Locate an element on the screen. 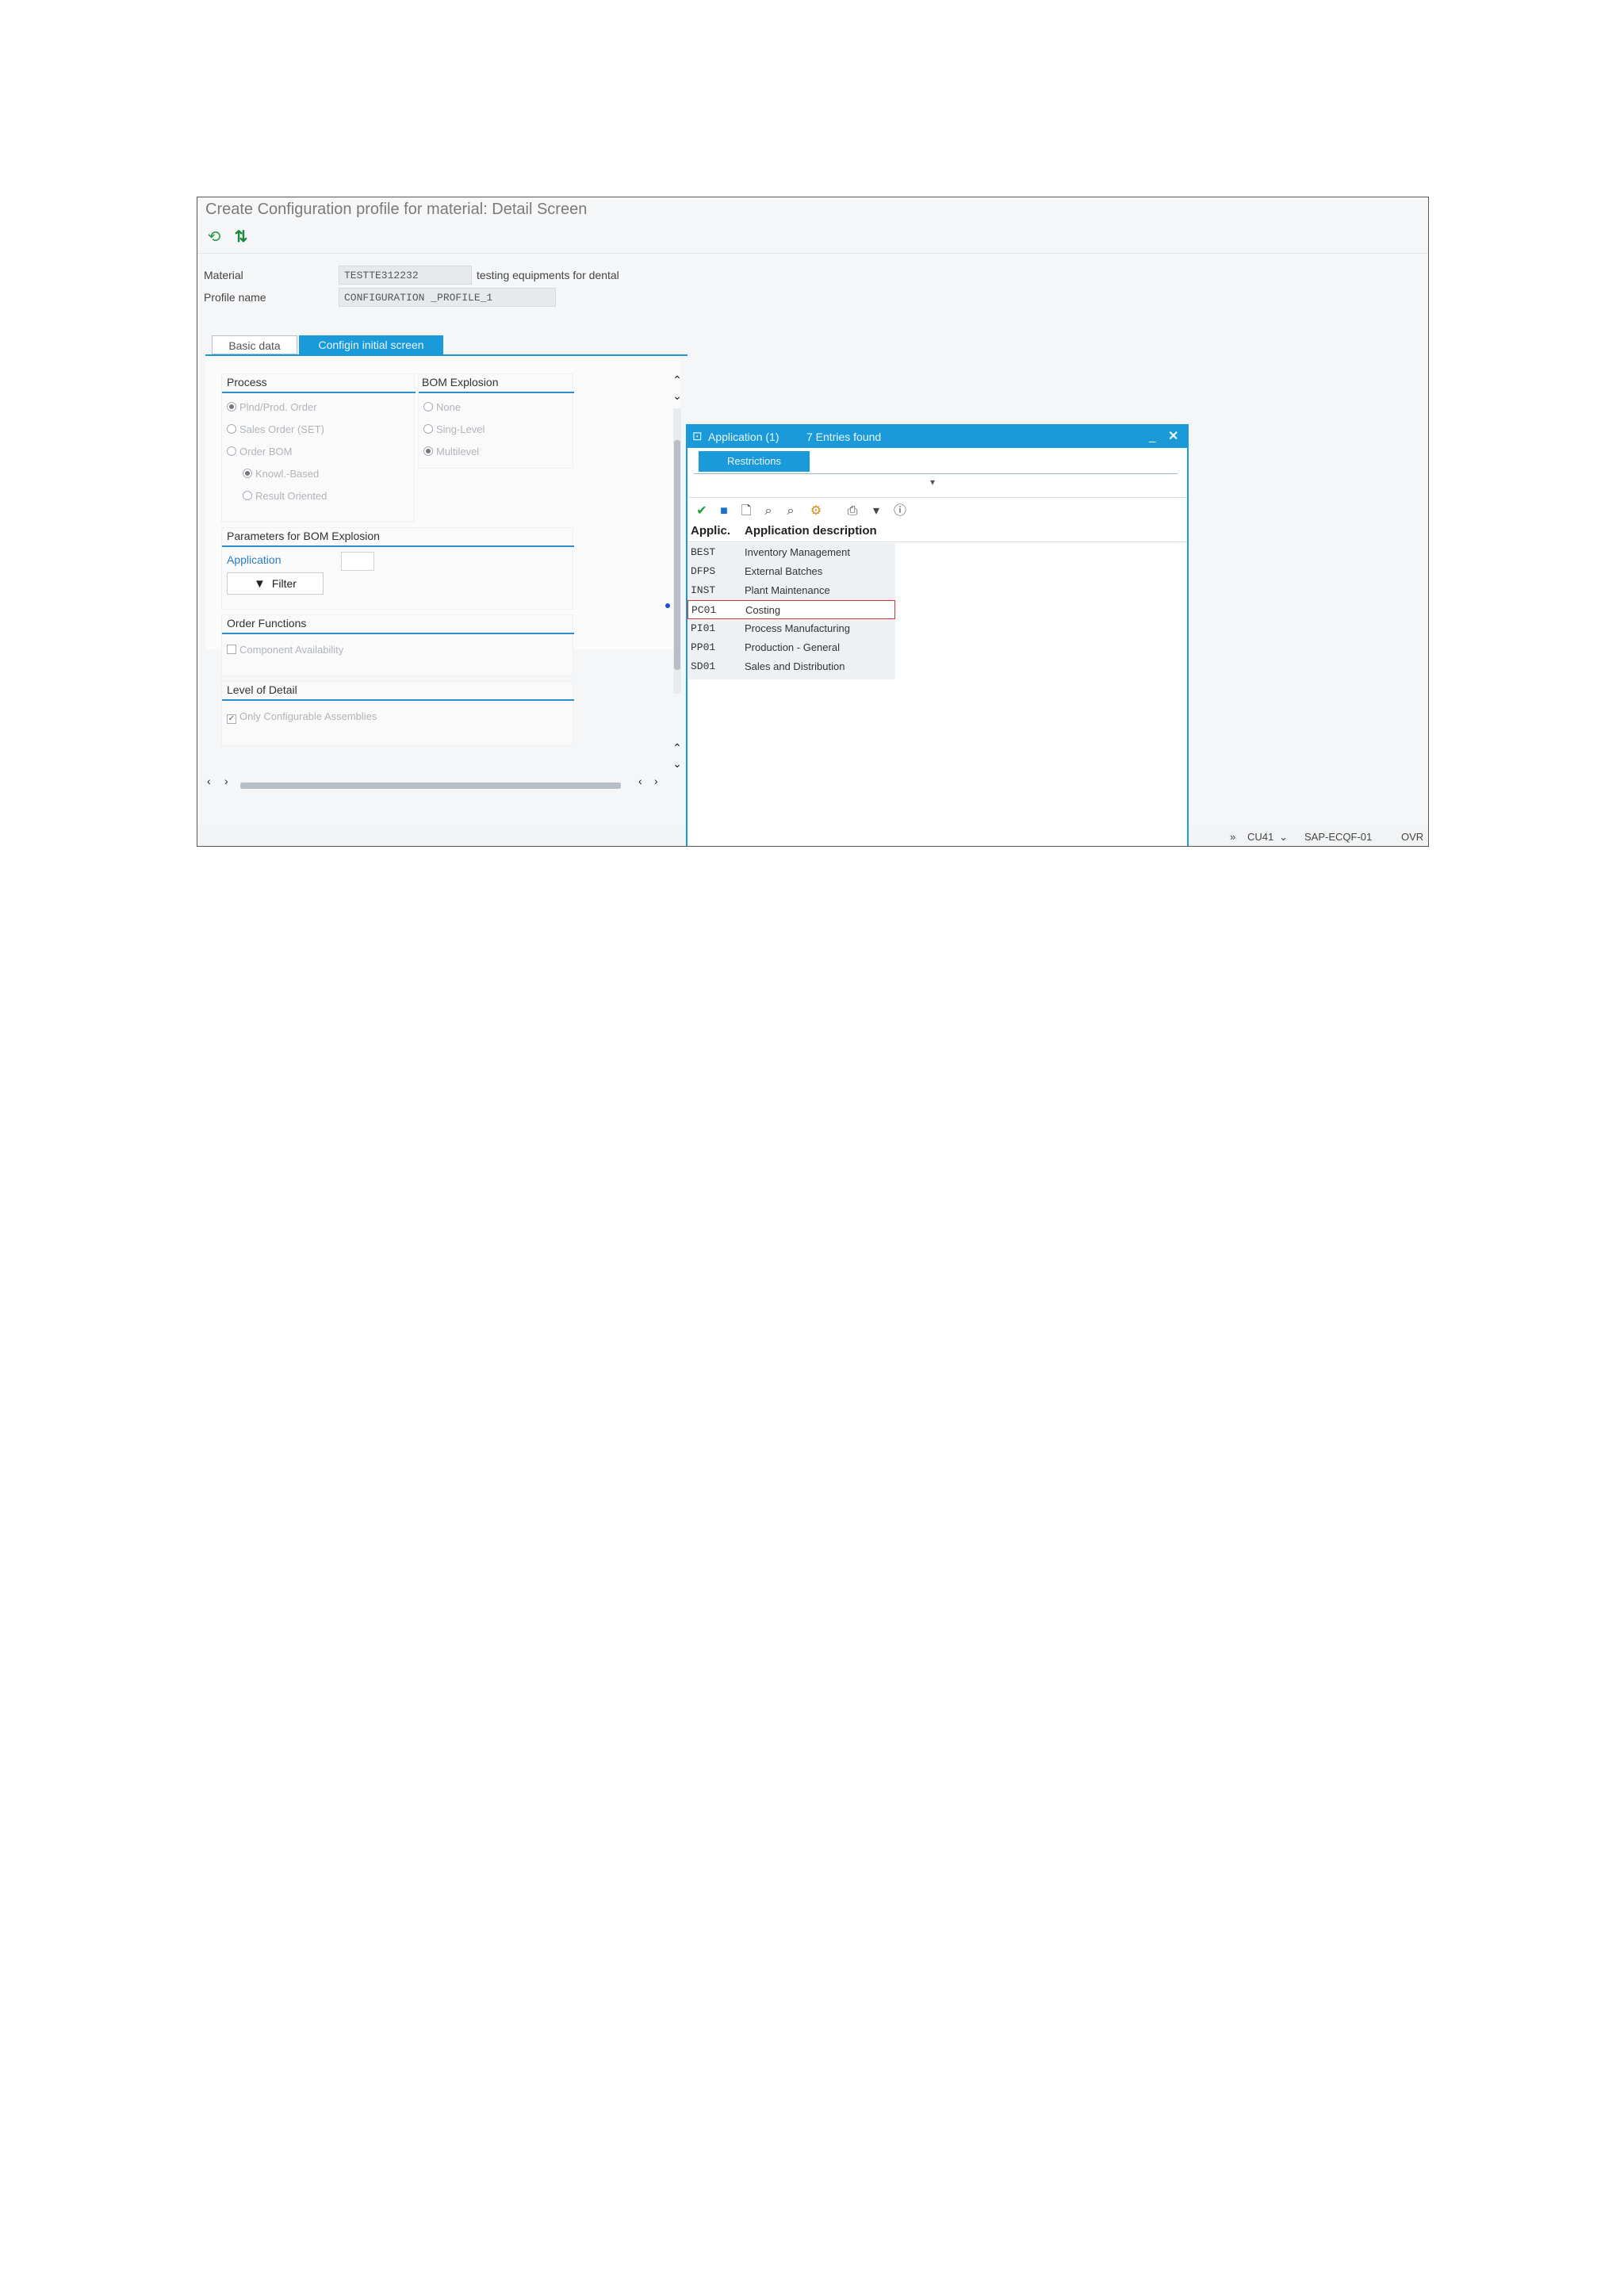 The height and width of the screenshot is (2296, 1624). toolbar-divider is located at coordinates (937, 498).